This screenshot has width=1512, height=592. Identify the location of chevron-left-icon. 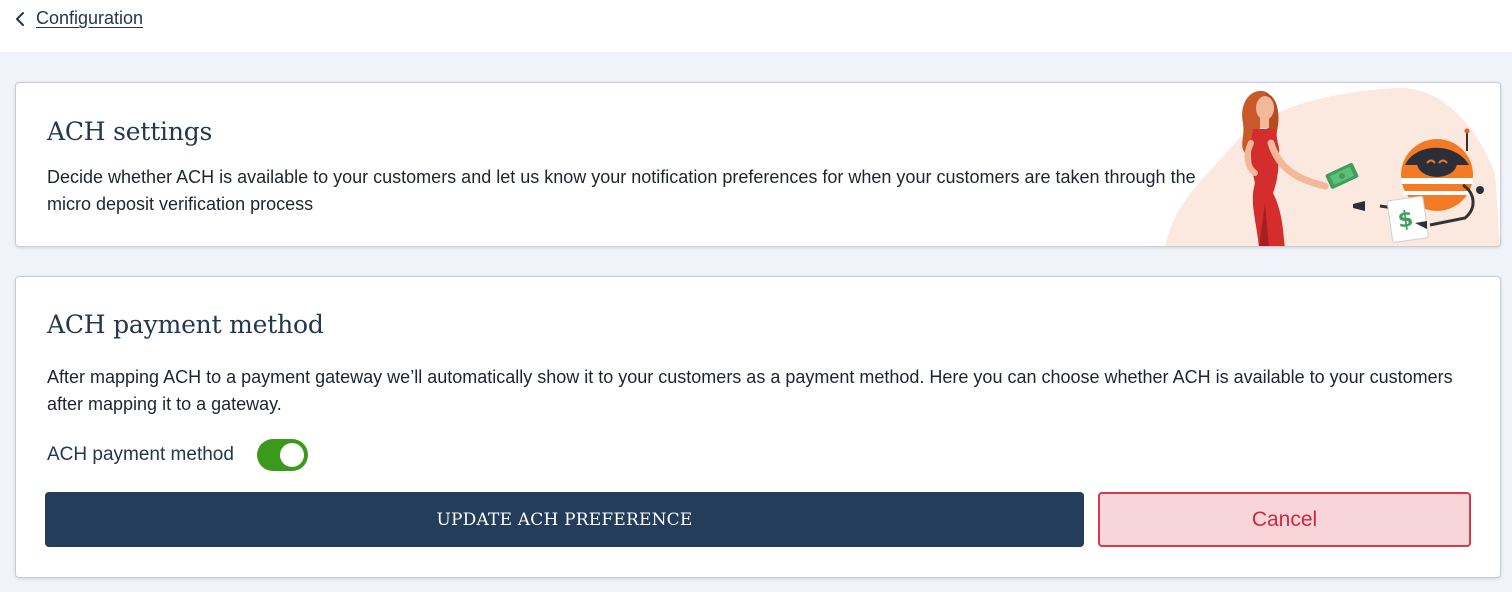
(20, 18).